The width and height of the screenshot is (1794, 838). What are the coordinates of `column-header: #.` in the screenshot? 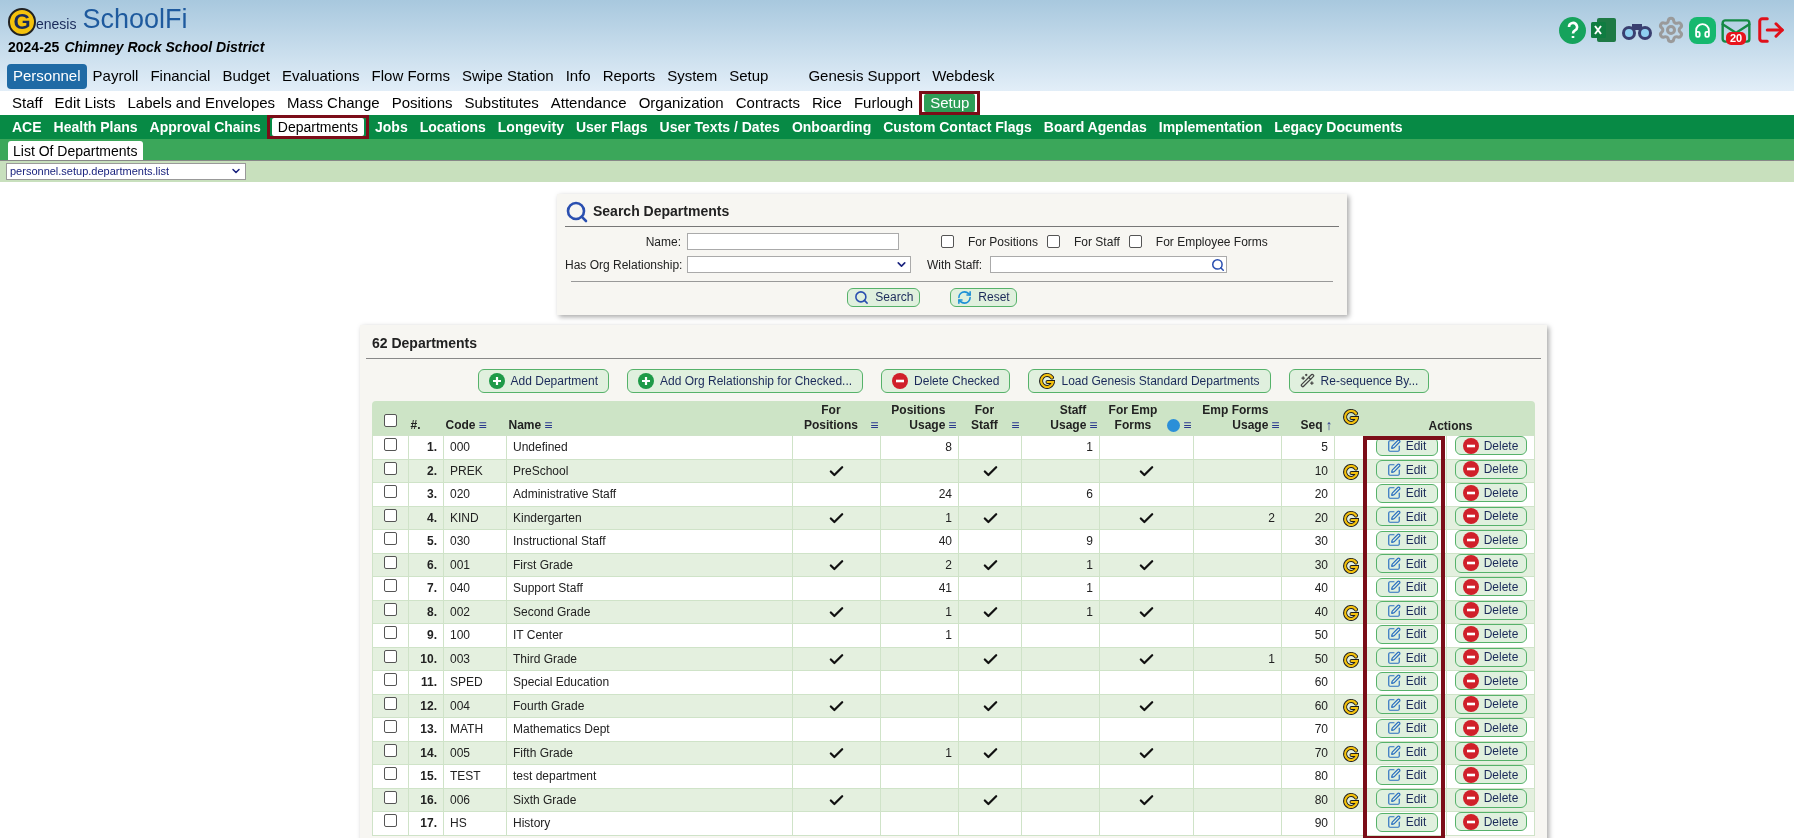 It's located at (415, 425).